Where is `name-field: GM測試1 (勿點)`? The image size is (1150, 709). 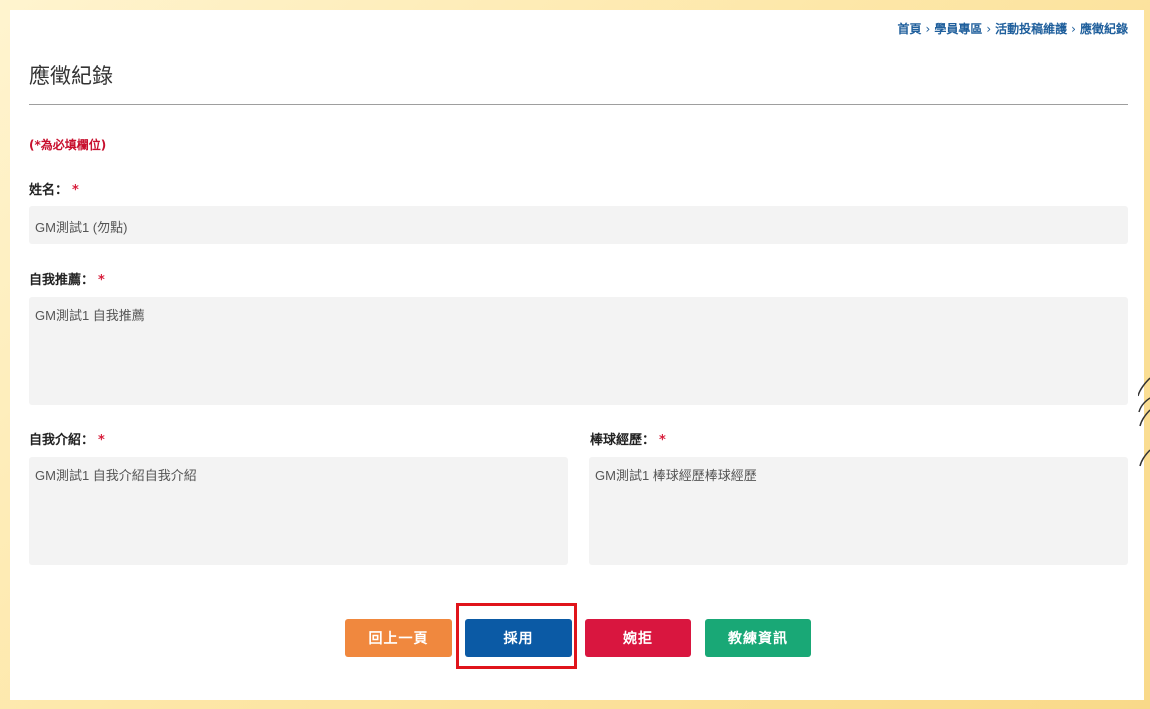
name-field: GM測試1 (勿點) is located at coordinates (578, 225).